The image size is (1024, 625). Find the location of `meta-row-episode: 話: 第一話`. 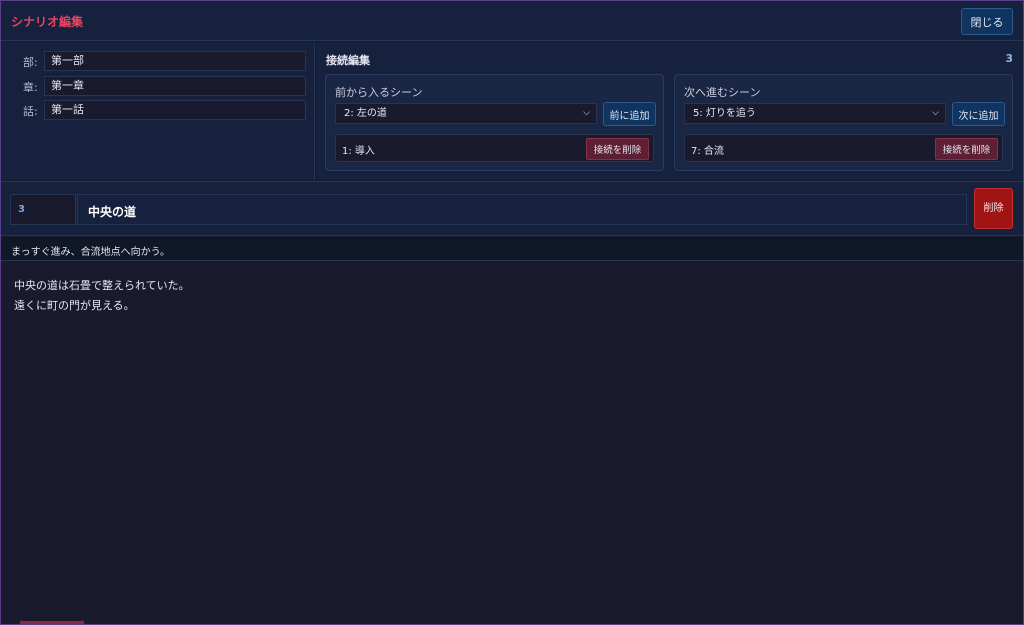

meta-row-episode: 話: 第一話 is located at coordinates (158, 110).